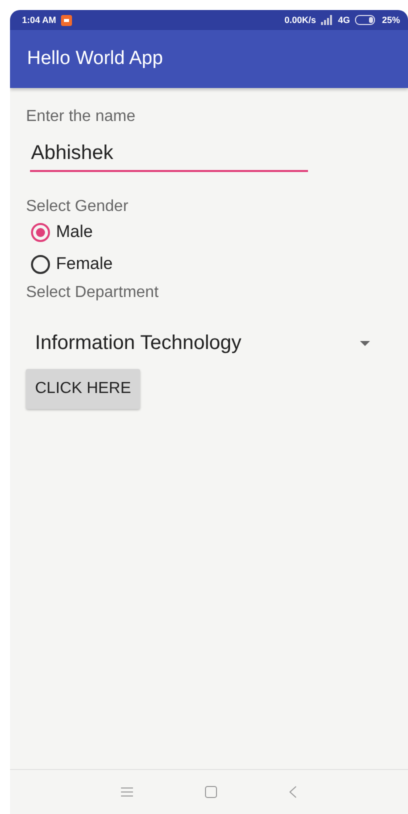 This screenshot has height=814, width=408. What do you see at coordinates (39, 20) in the screenshot?
I see `status-time: 1:04 AM` at bounding box center [39, 20].